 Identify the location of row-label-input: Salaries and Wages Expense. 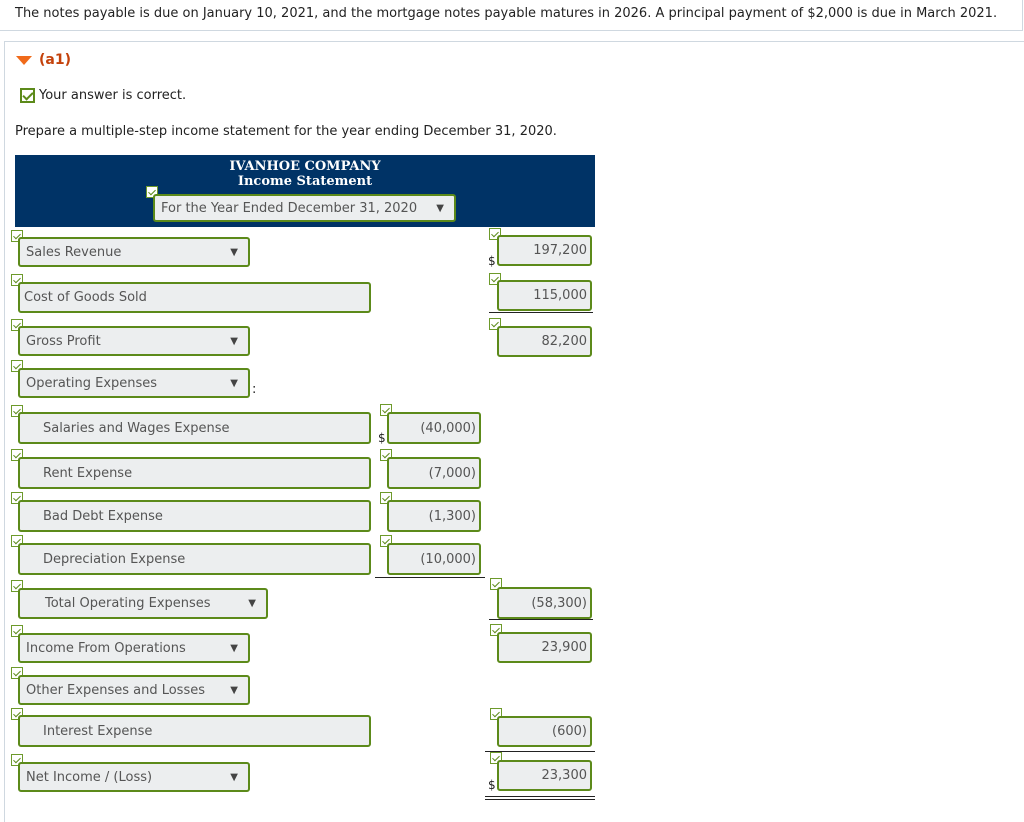
(194, 428).